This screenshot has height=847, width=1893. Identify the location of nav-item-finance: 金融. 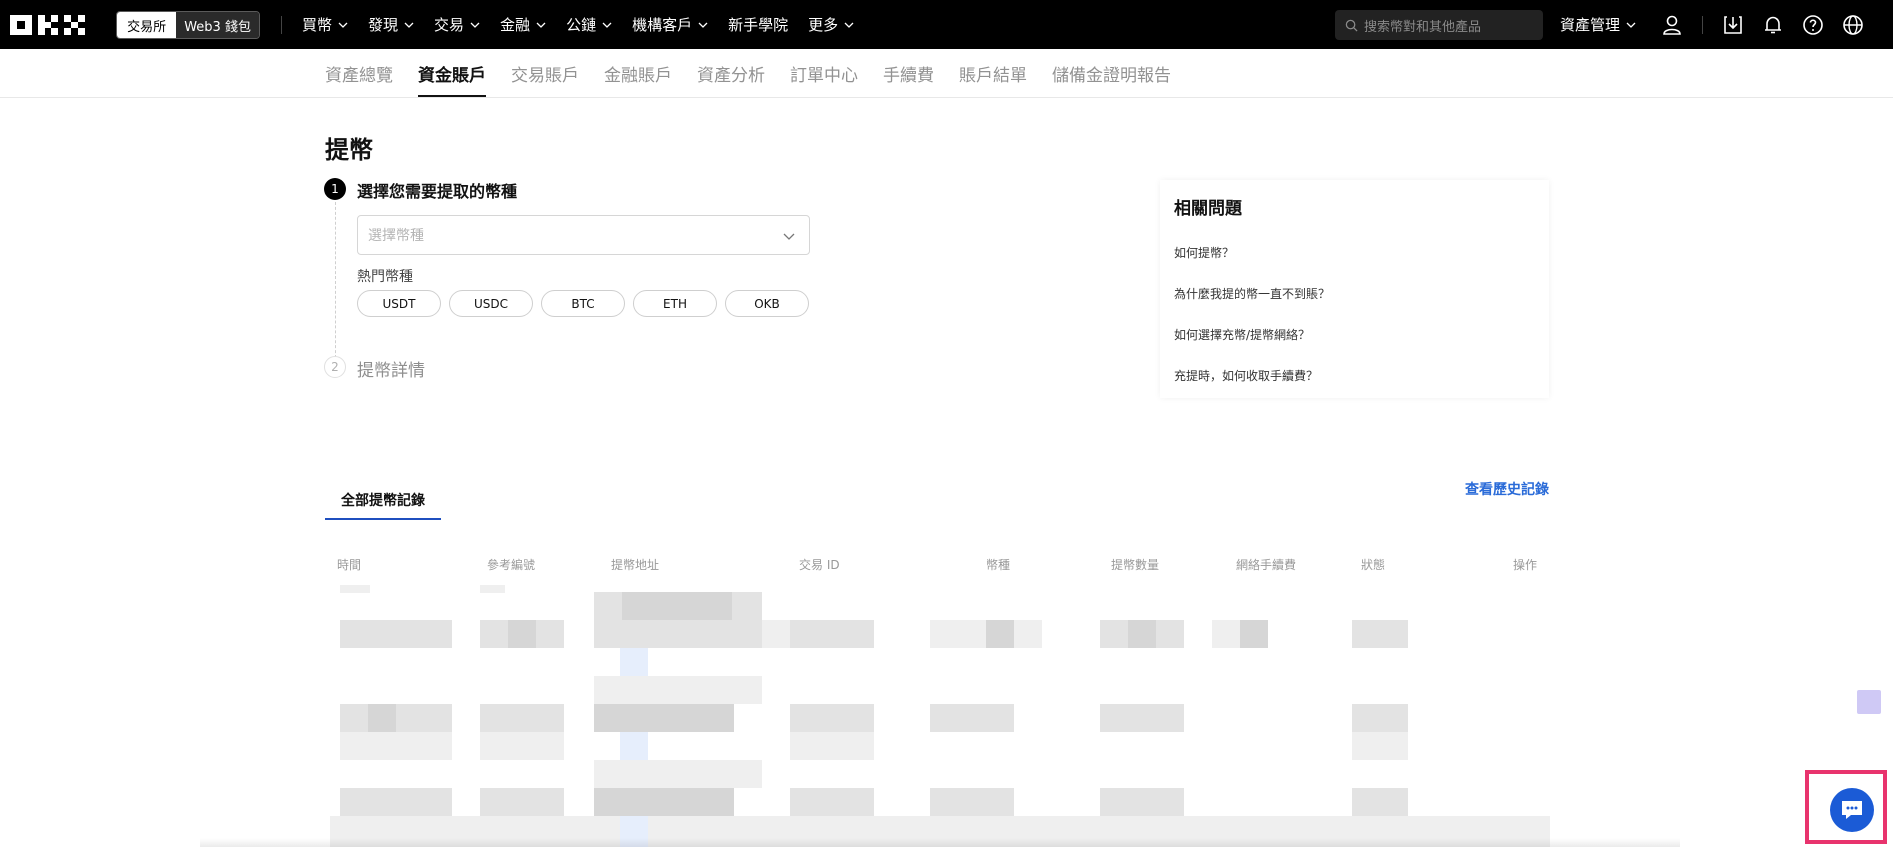
(523, 24).